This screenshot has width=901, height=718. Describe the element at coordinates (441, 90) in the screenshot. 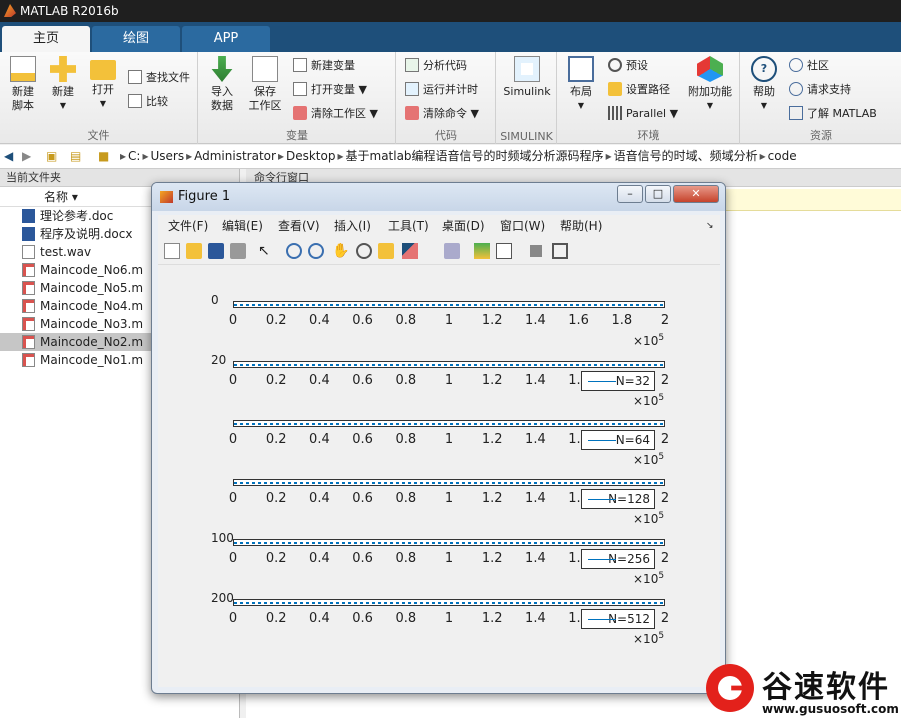

I see `run-and-time-button: 运行并计时` at that location.